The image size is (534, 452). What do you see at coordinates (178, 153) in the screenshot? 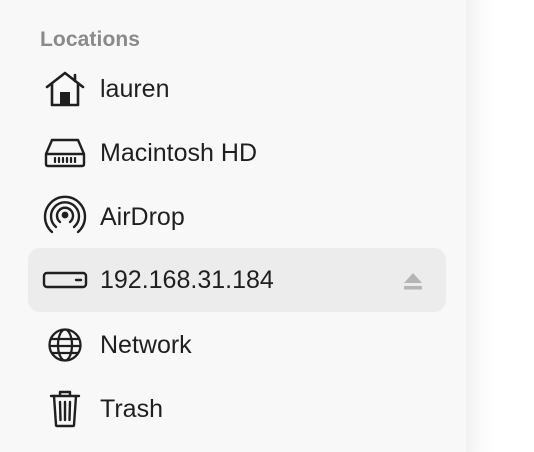
I see `sidebar-item-label: Macintosh HD` at bounding box center [178, 153].